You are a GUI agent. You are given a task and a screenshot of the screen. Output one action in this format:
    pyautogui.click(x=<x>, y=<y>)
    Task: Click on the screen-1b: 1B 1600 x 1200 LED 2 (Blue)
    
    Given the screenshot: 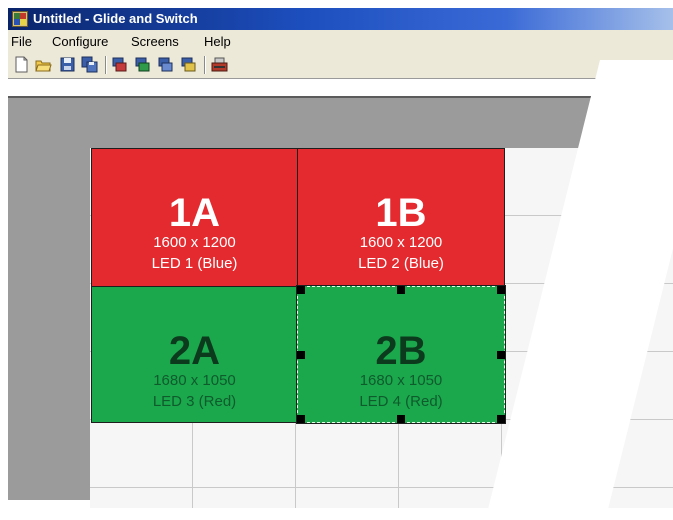 What is the action you would take?
    pyautogui.click(x=401, y=217)
    